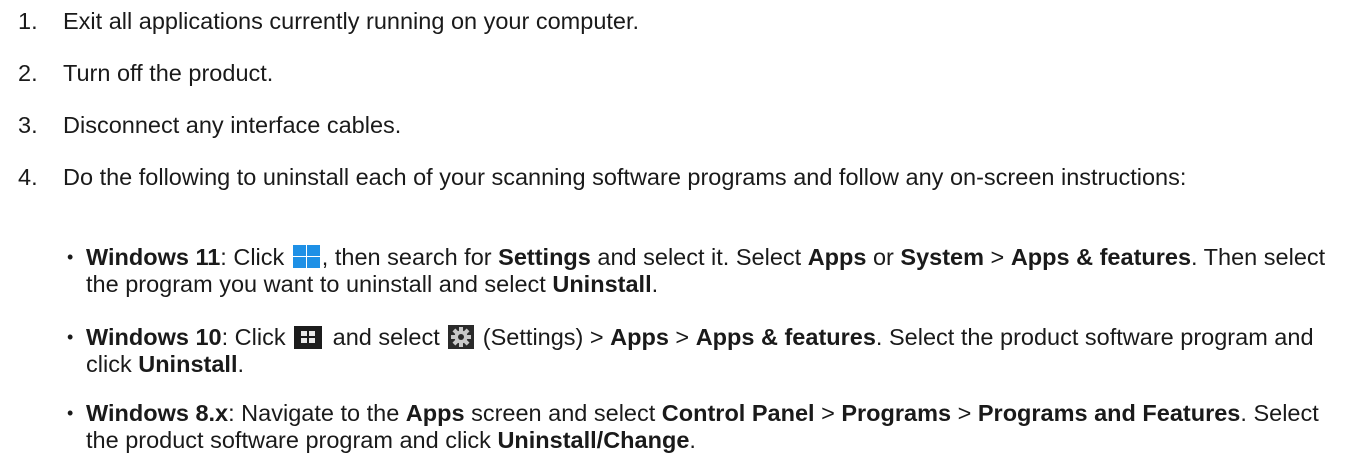 This screenshot has width=1348, height=469. Describe the element at coordinates (28, 21) in the screenshot. I see `step-number: 1.` at that location.